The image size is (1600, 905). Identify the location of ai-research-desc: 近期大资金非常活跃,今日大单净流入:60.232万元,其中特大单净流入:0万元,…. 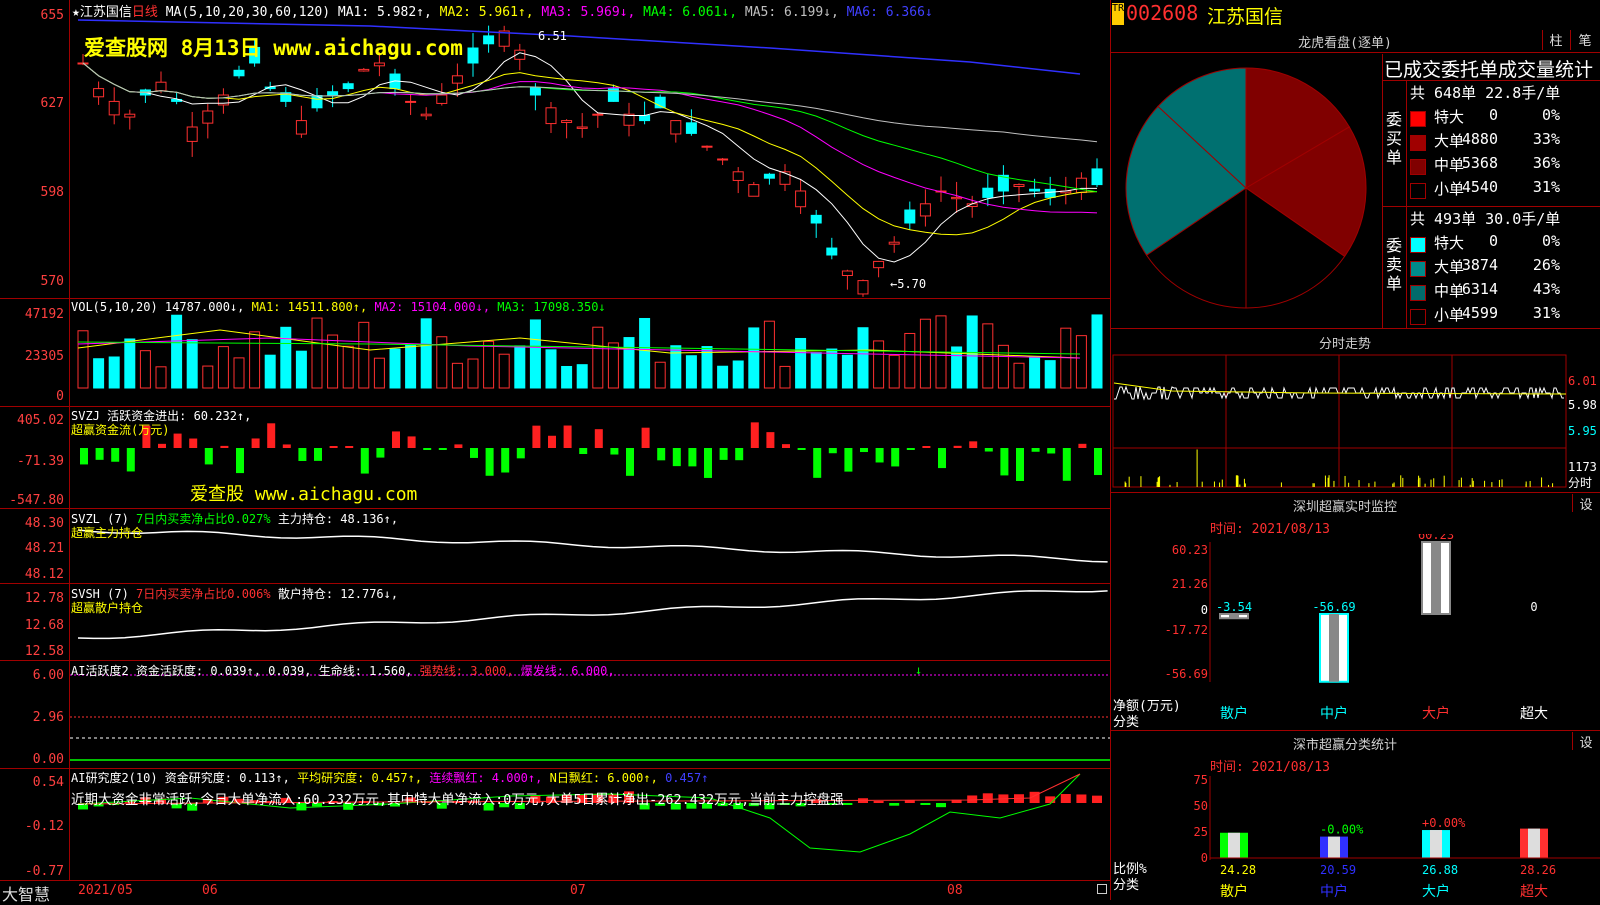
(457, 800).